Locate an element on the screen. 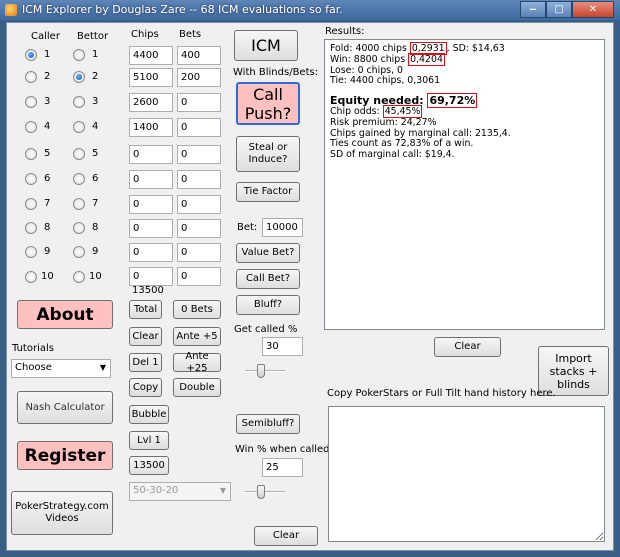  nash-calculator-button: Nash Calculator is located at coordinates (65, 407).